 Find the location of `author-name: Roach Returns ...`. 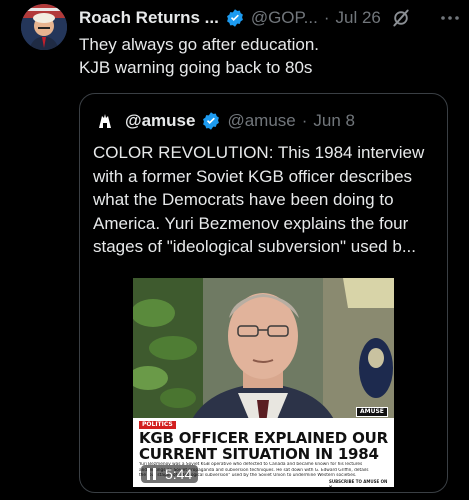

author-name: Roach Returns ... is located at coordinates (149, 18).